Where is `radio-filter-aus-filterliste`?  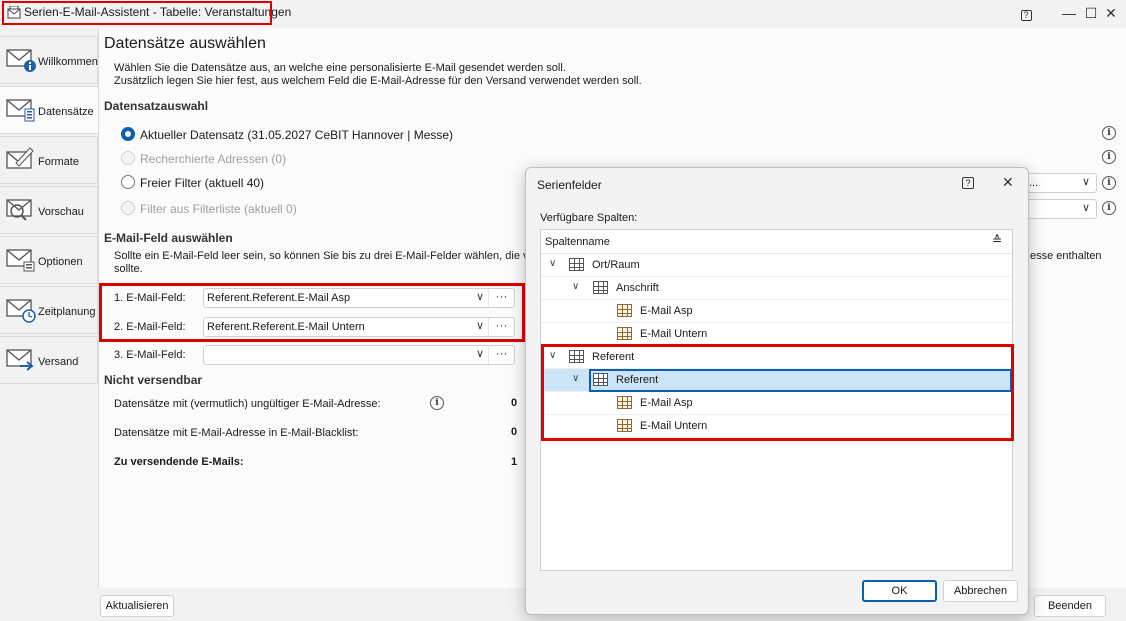
radio-filter-aus-filterliste is located at coordinates (128, 208).